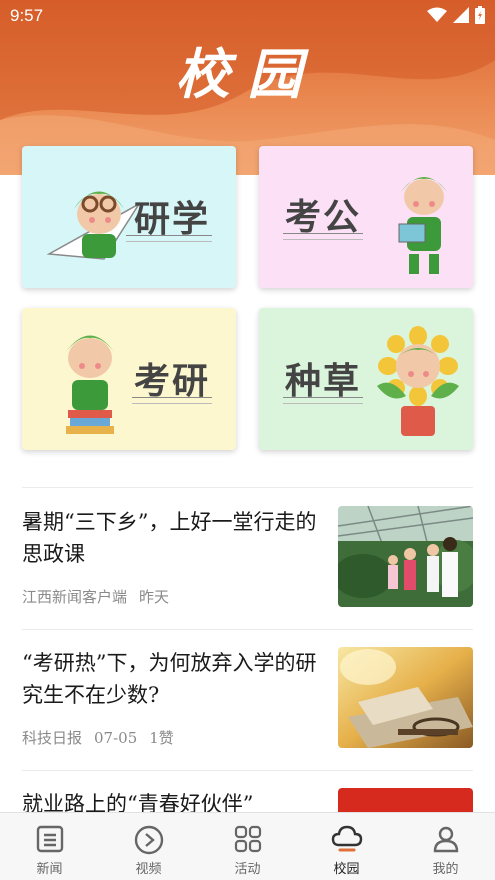 This screenshot has height=880, width=495. Describe the element at coordinates (154, 597) in the screenshot. I see `news-time: 昨天` at that location.